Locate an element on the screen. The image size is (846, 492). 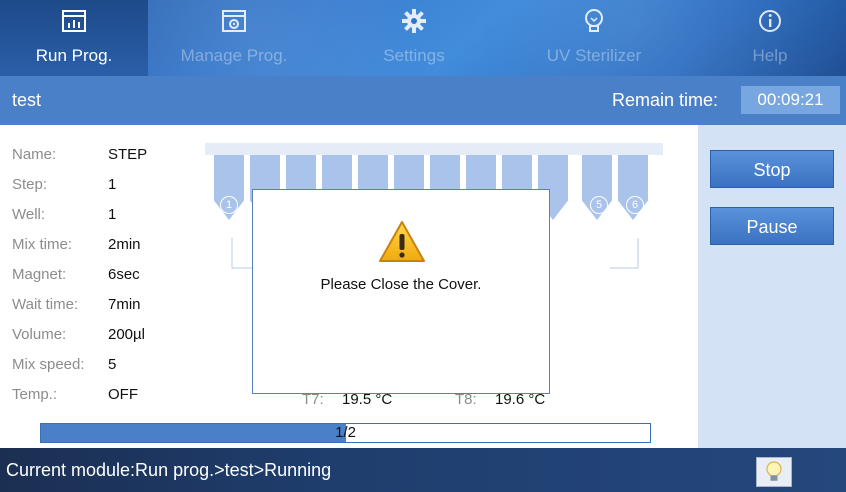
param-well: Well: 1 is located at coordinates (64, 214).